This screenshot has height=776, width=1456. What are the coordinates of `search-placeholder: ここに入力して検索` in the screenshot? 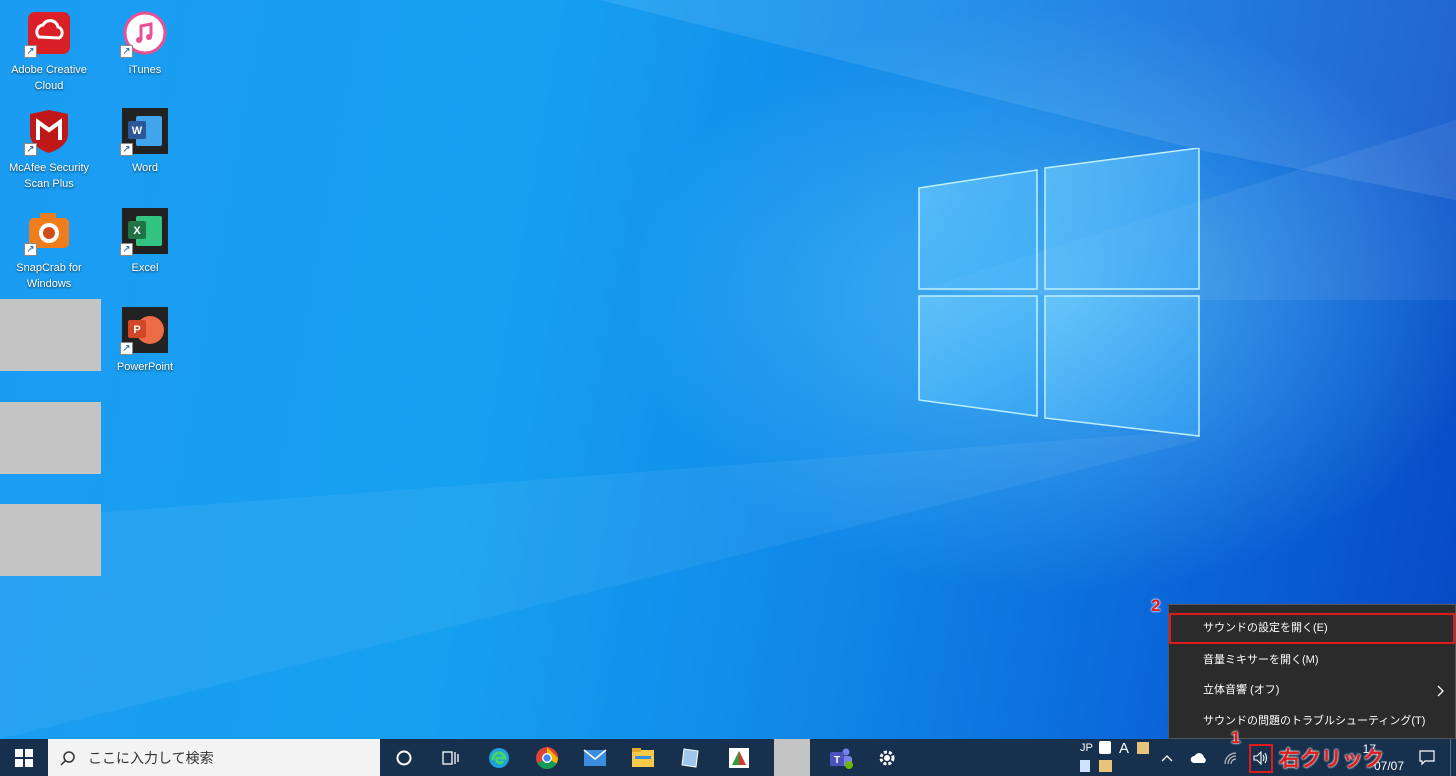 It's located at (151, 757).